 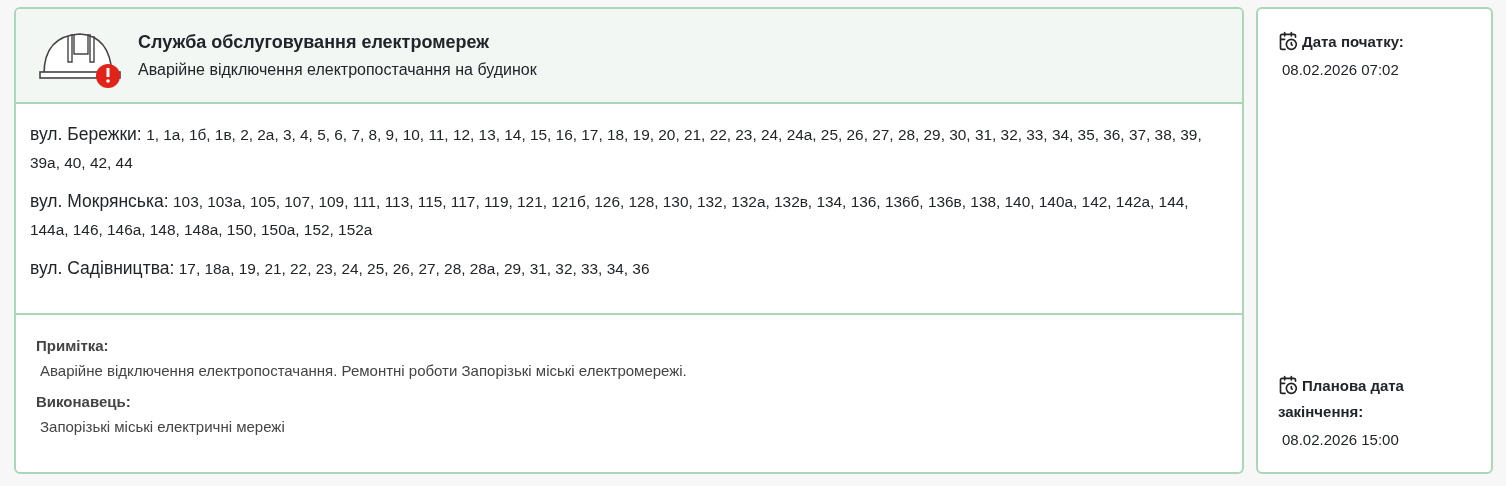 I want to click on detail-label: Виконавець:, so click(x=84, y=401).